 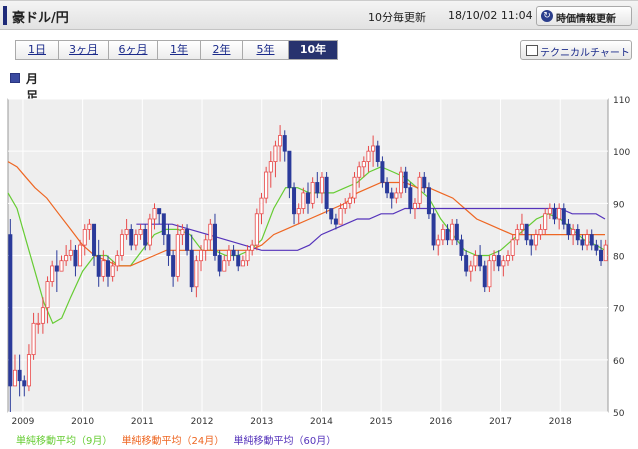 What do you see at coordinates (266, 50) in the screenshot?
I see `tab-5y: 5年` at bounding box center [266, 50].